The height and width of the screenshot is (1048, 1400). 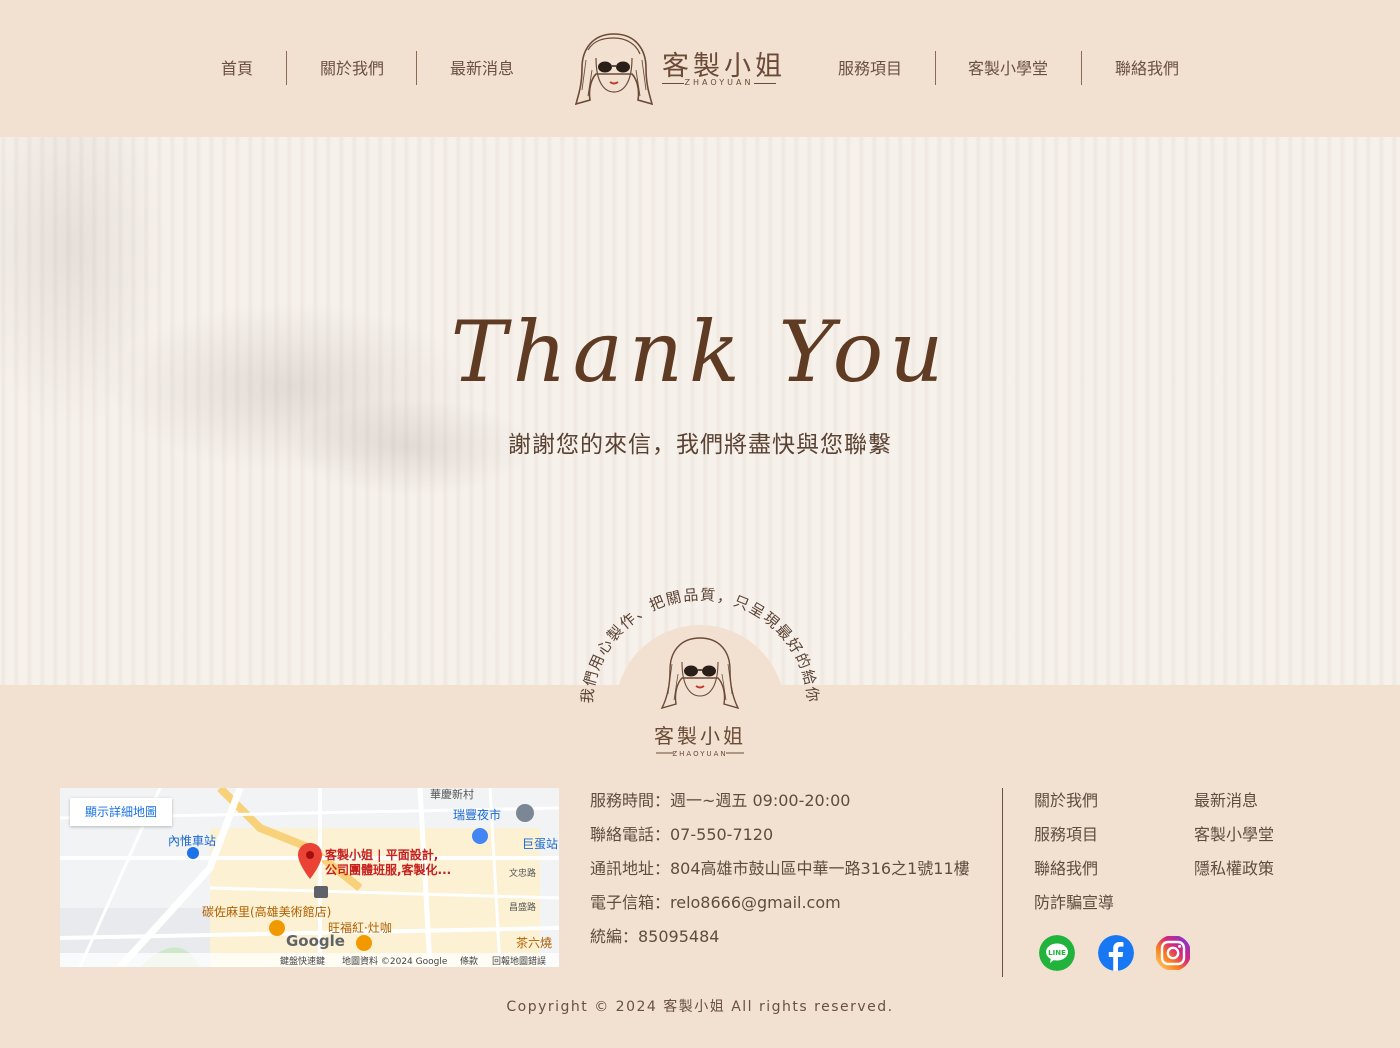 I want to click on line-icon: LINE, so click(x=1057, y=953).